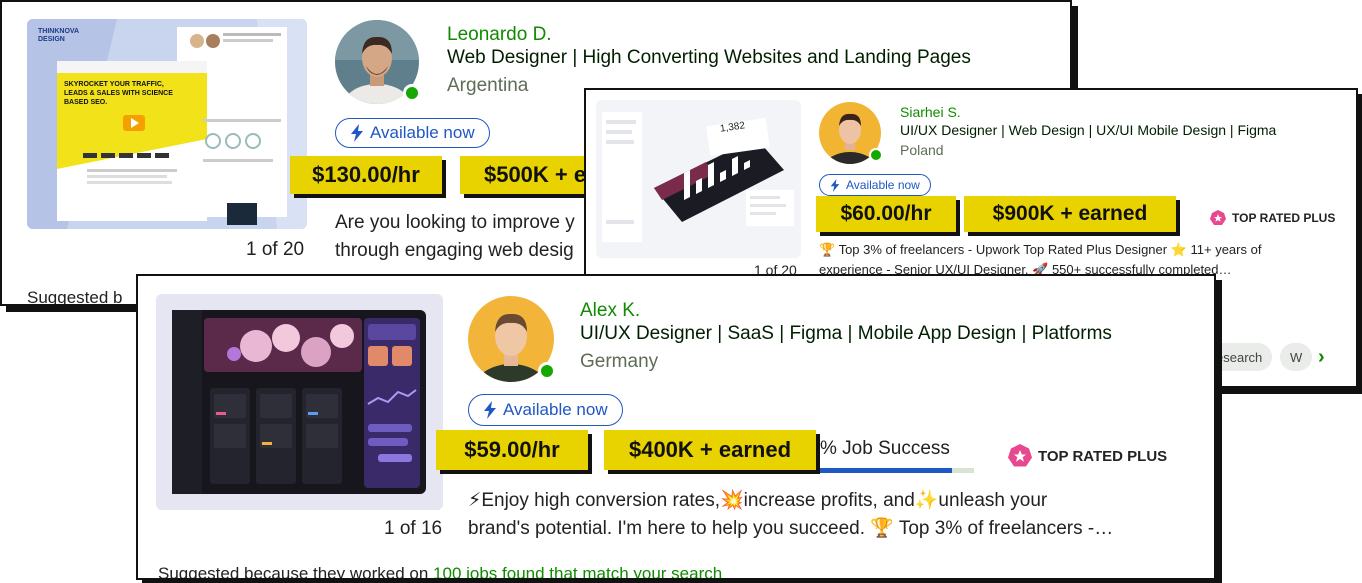 The height and width of the screenshot is (583, 1362). I want to click on freelancer-location: Argentina, so click(488, 85).